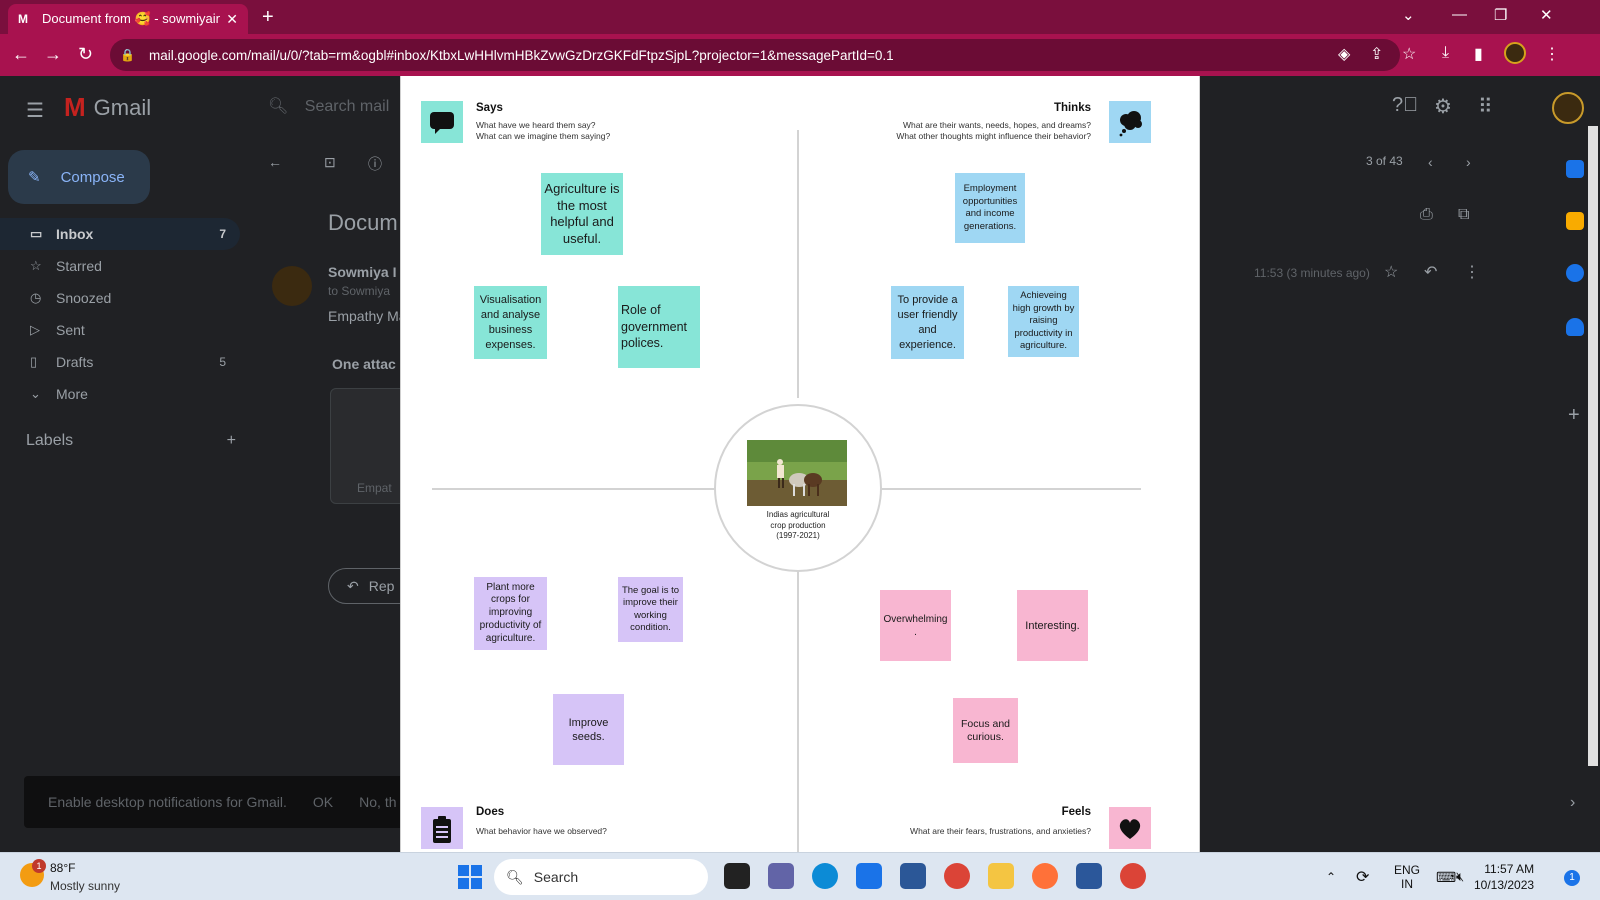  I want to click on taskbar-search: 🔍︎ Search, so click(601, 877).